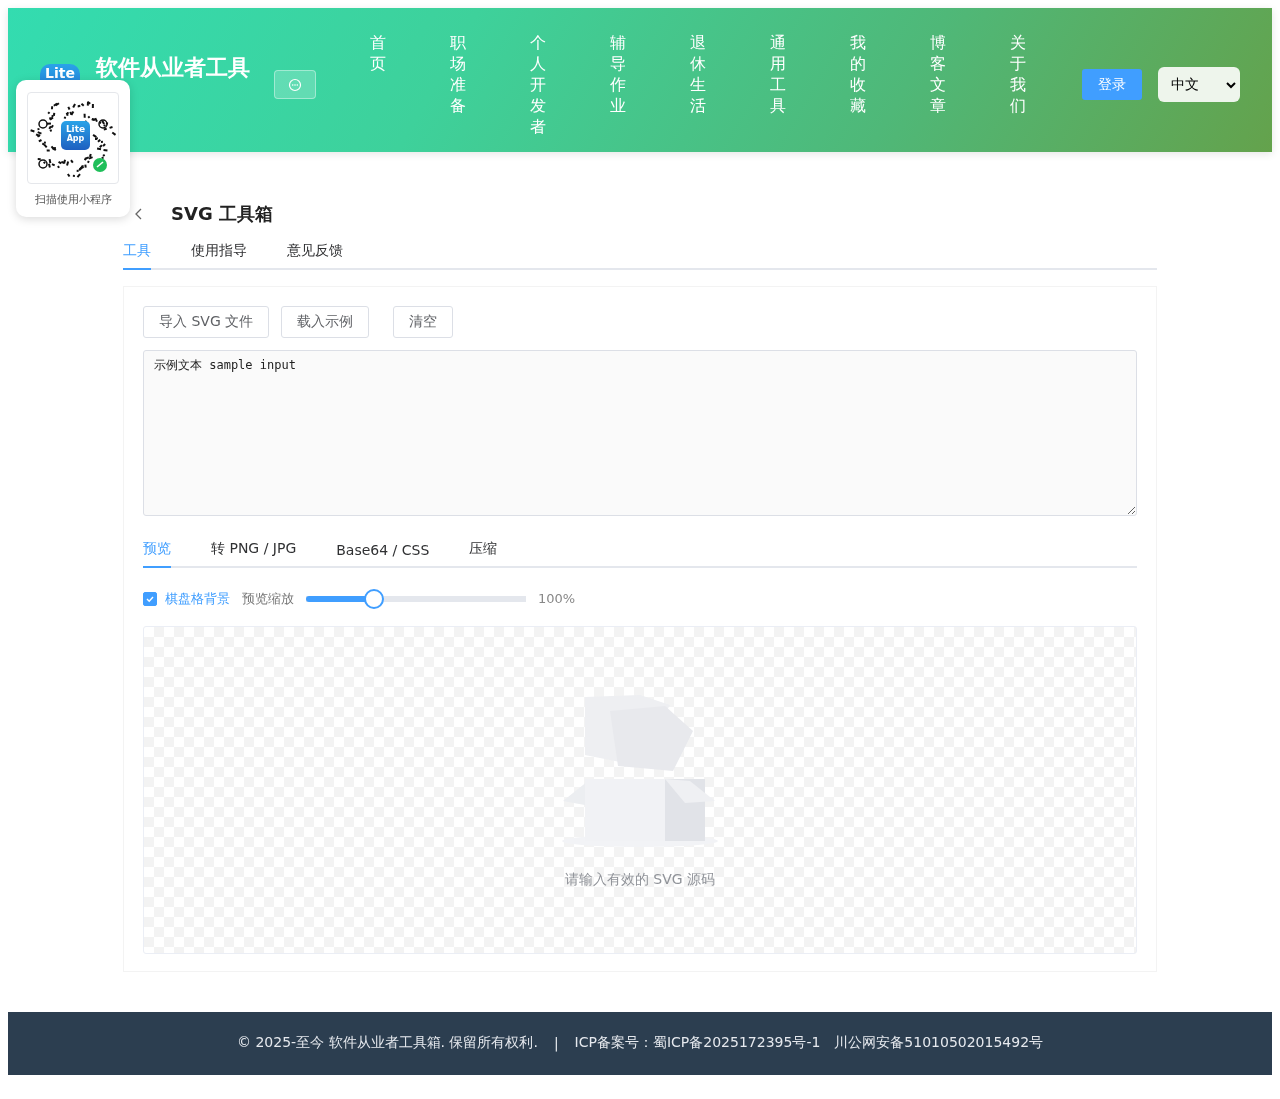 Image resolution: width=1280 pixels, height=1099 pixels. I want to click on nav-link: 通用工具, so click(778, 84).